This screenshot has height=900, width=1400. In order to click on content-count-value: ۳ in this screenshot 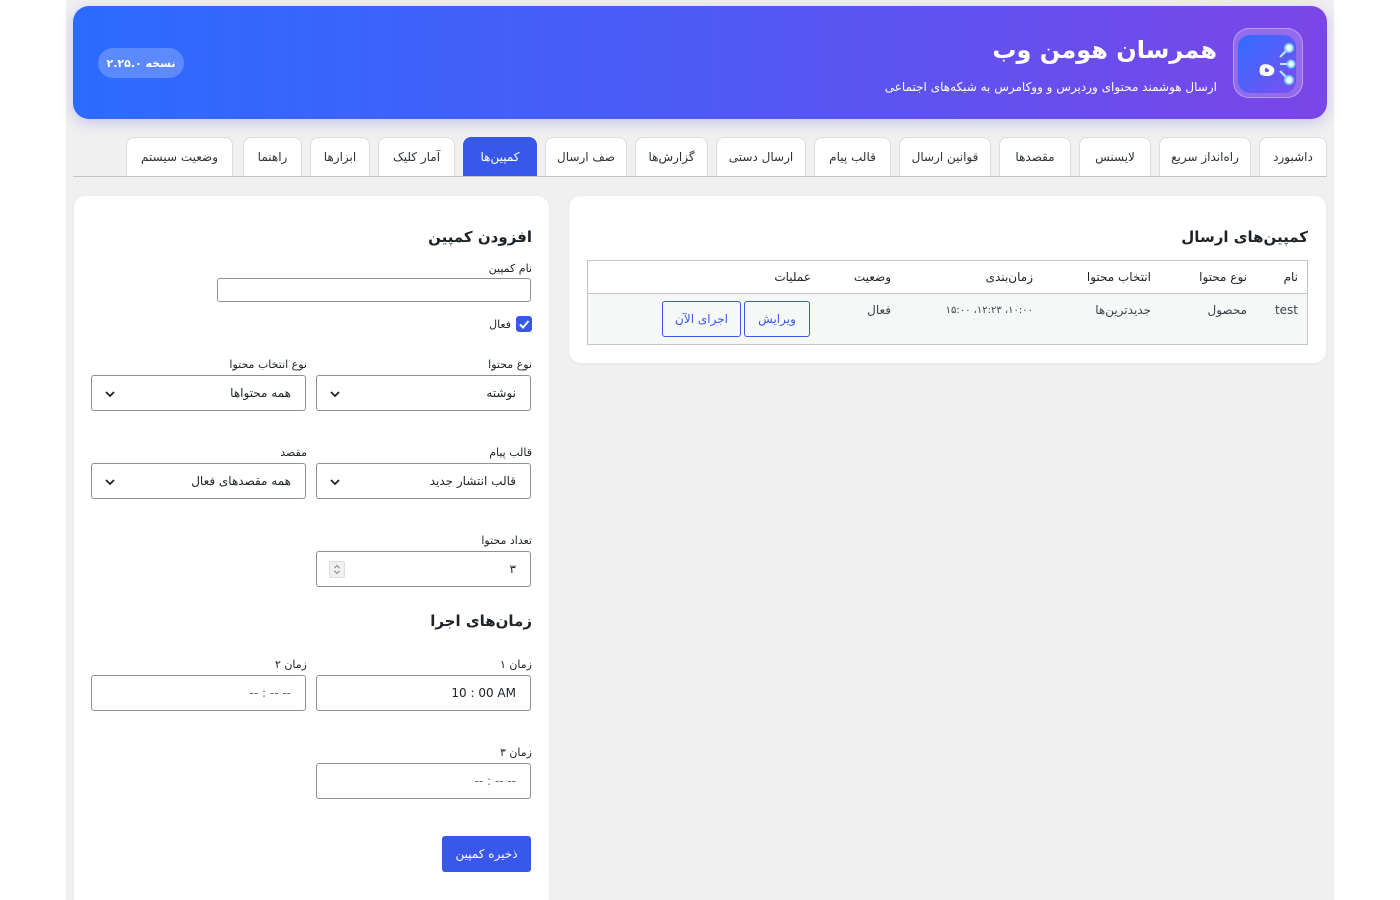, I will do `click(512, 569)`.